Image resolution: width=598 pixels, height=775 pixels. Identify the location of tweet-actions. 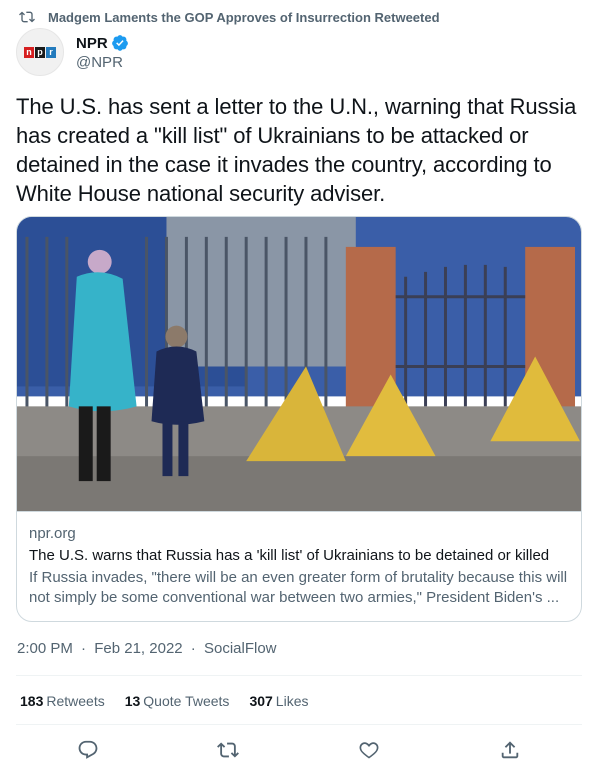
(299, 750).